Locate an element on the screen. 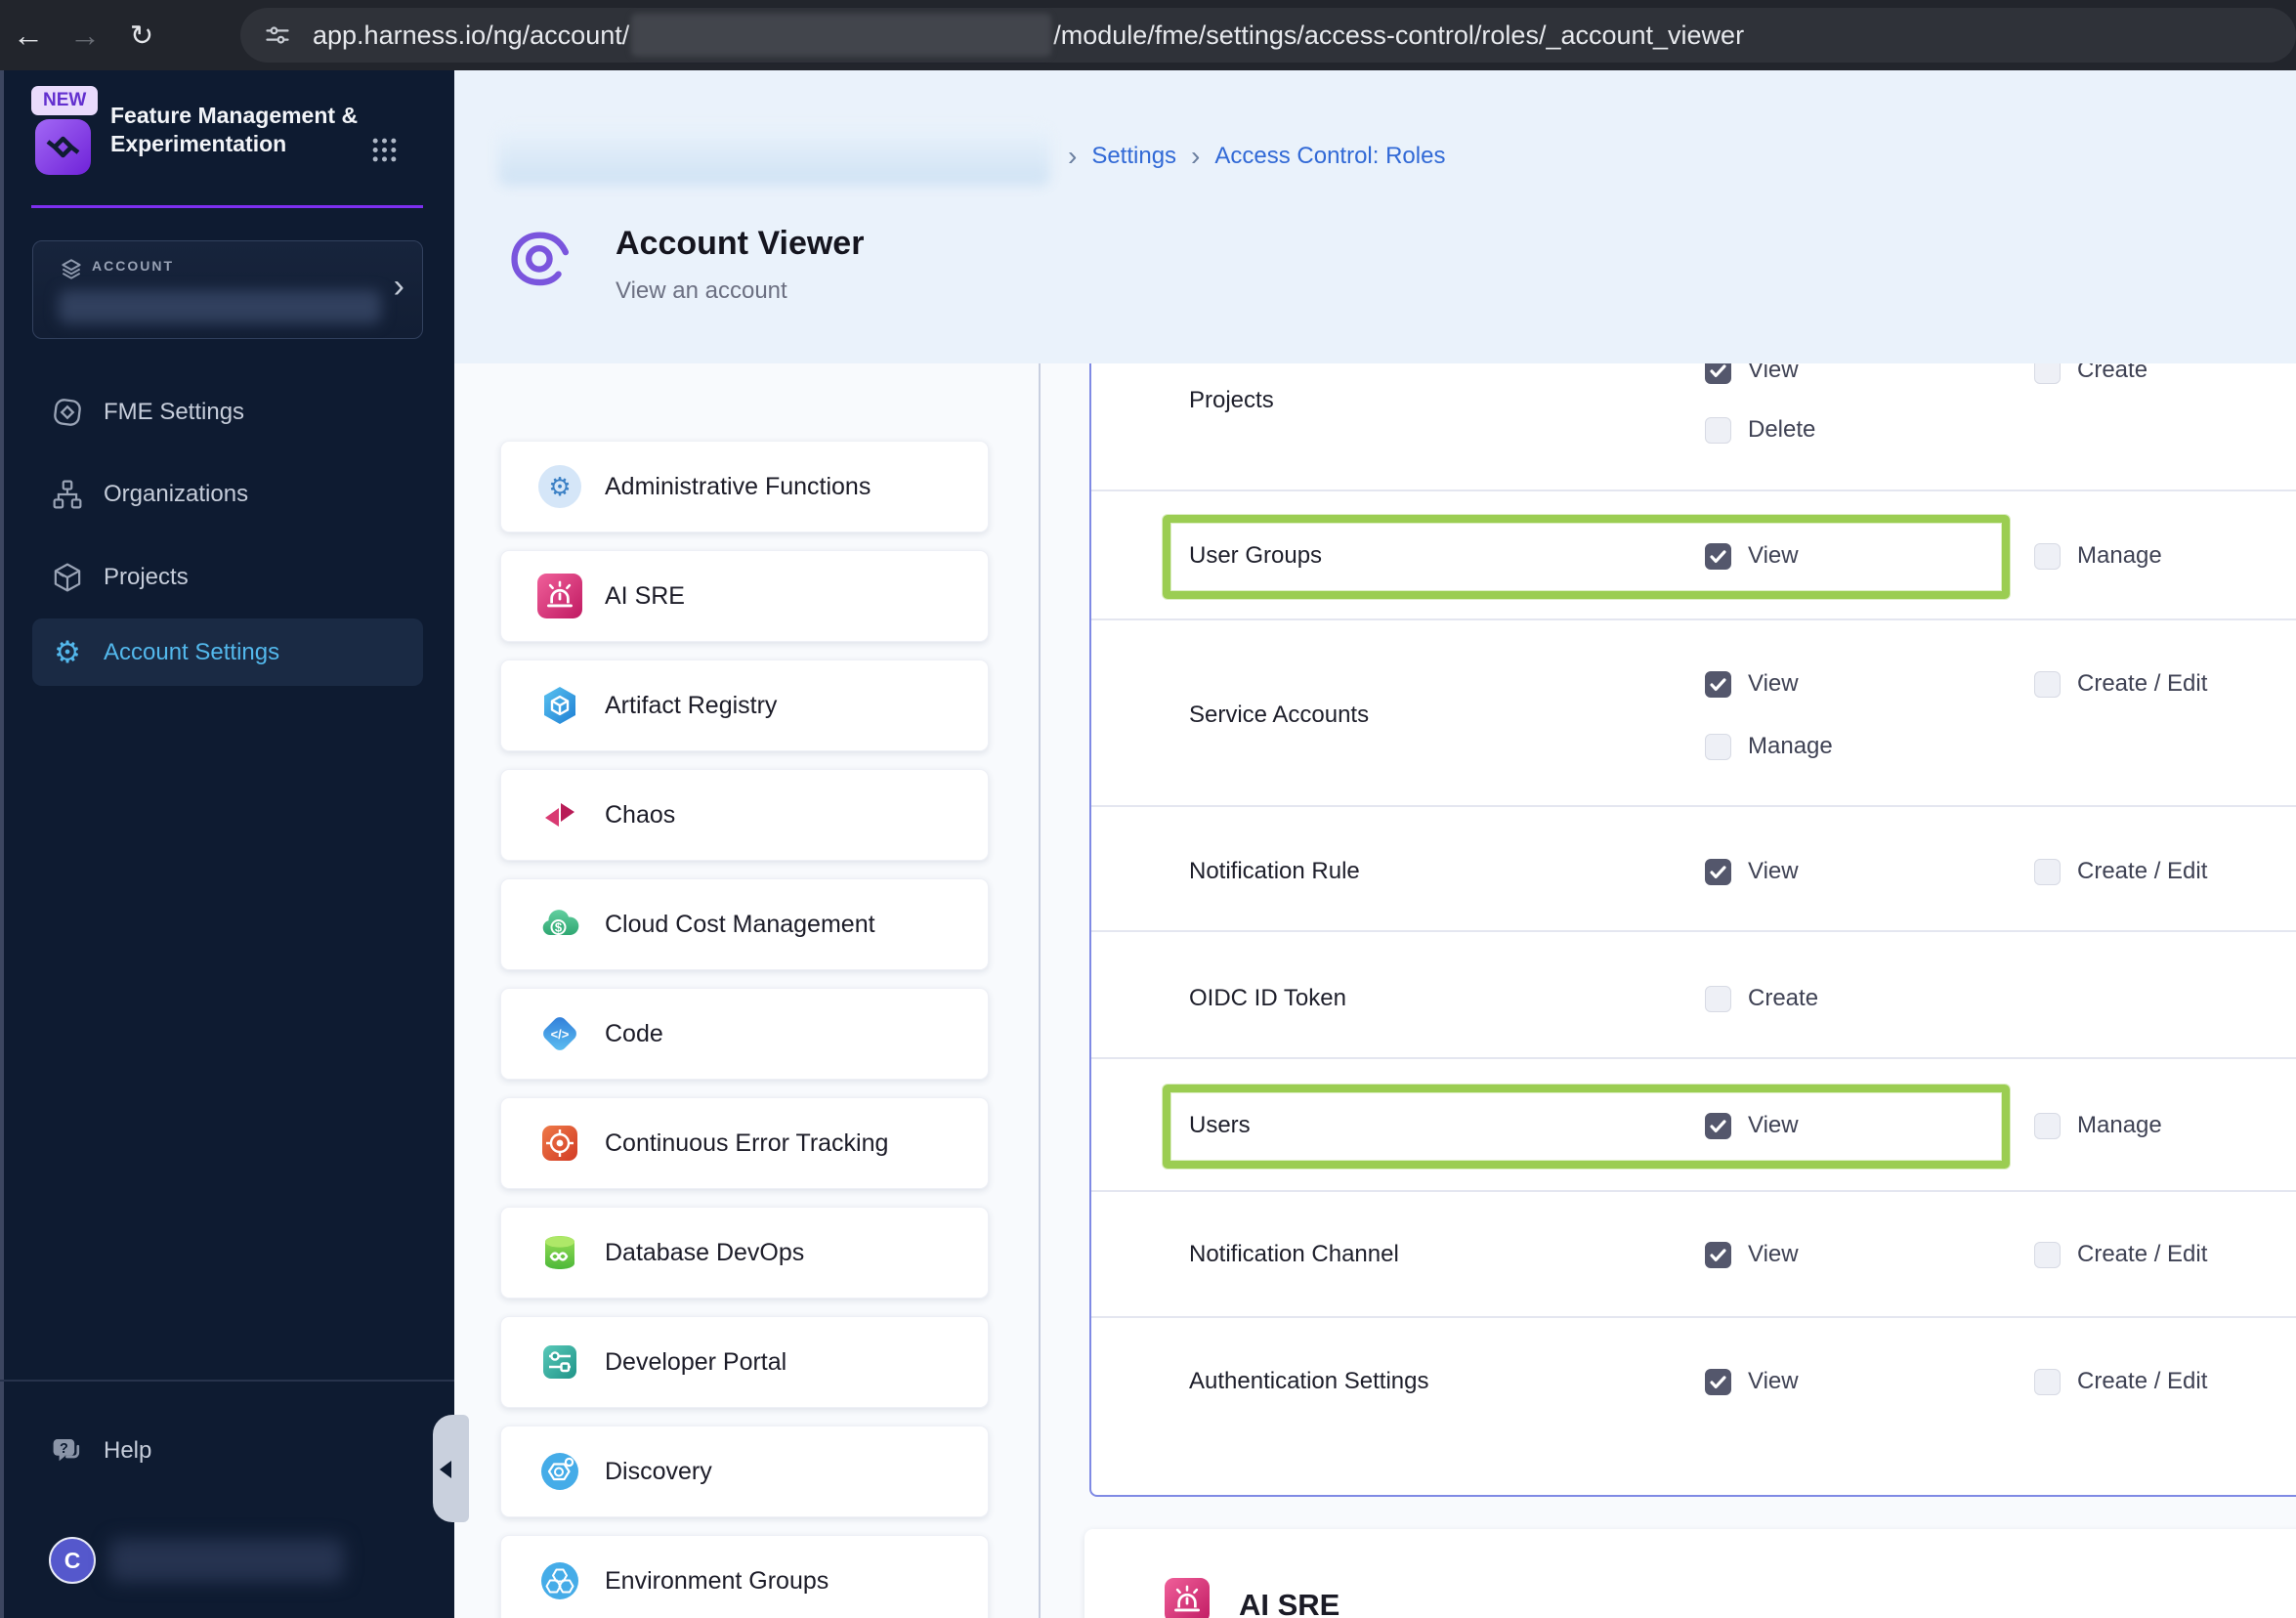 This screenshot has width=2296, height=1618. permission-users-manage: Manage is located at coordinates (2098, 1125).